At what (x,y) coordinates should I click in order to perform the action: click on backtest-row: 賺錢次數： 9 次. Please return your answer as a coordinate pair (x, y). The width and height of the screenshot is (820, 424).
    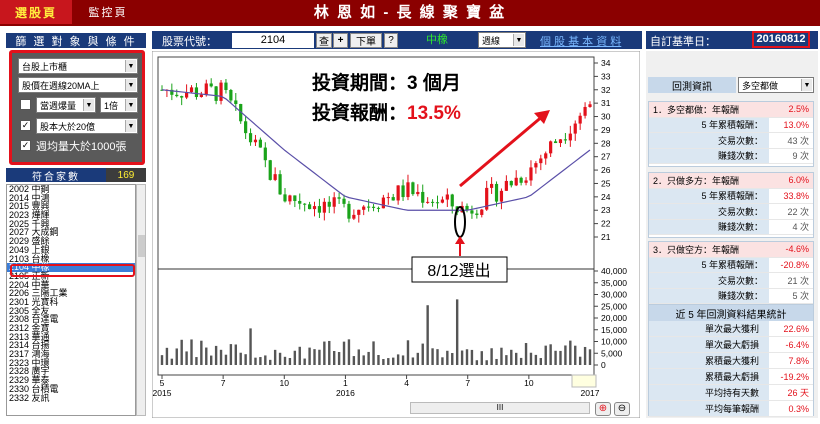
    Looking at the image, I should click on (731, 156).